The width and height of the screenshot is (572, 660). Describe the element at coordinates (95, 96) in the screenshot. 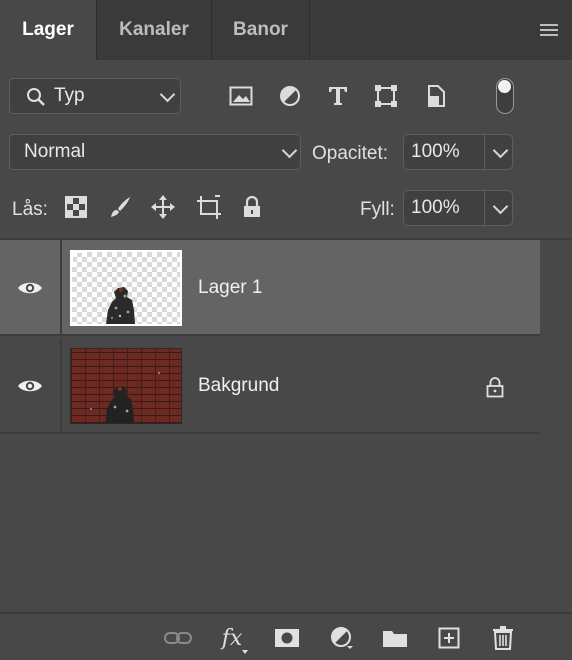

I see `filter-kind-select: Typ` at that location.